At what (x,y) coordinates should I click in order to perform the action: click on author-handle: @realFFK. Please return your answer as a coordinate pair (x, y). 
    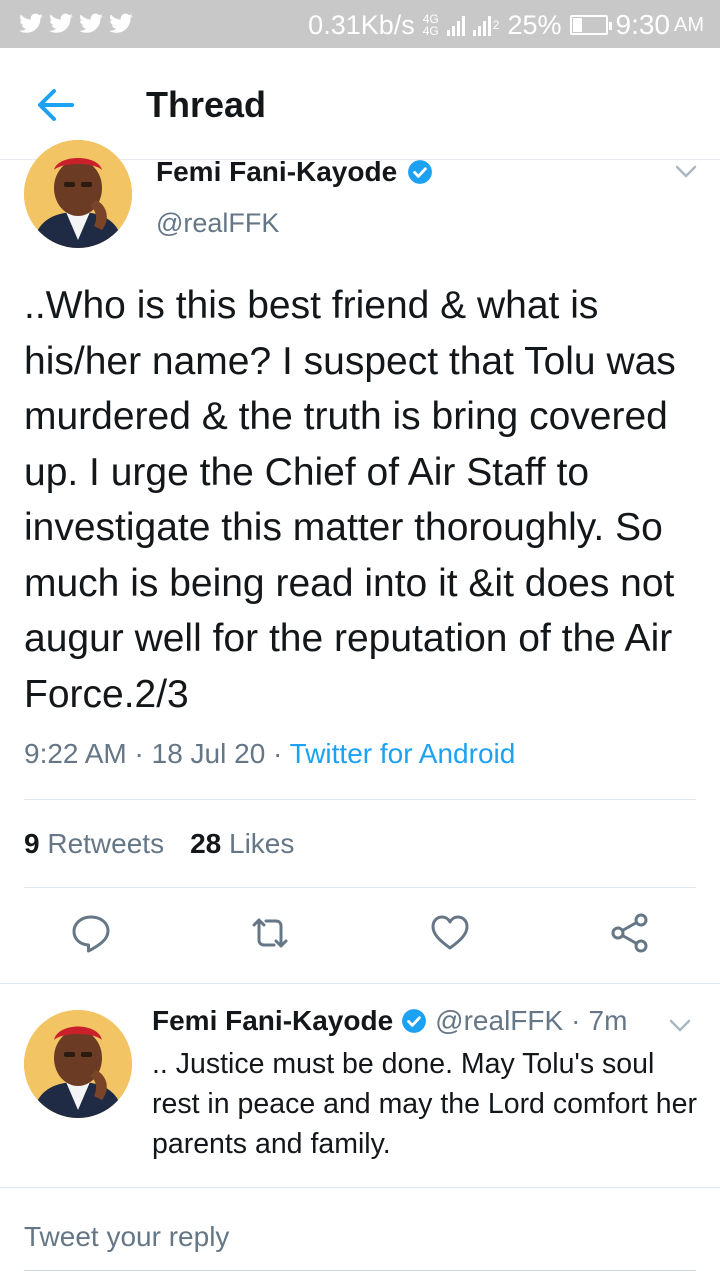
    Looking at the image, I should click on (217, 223).